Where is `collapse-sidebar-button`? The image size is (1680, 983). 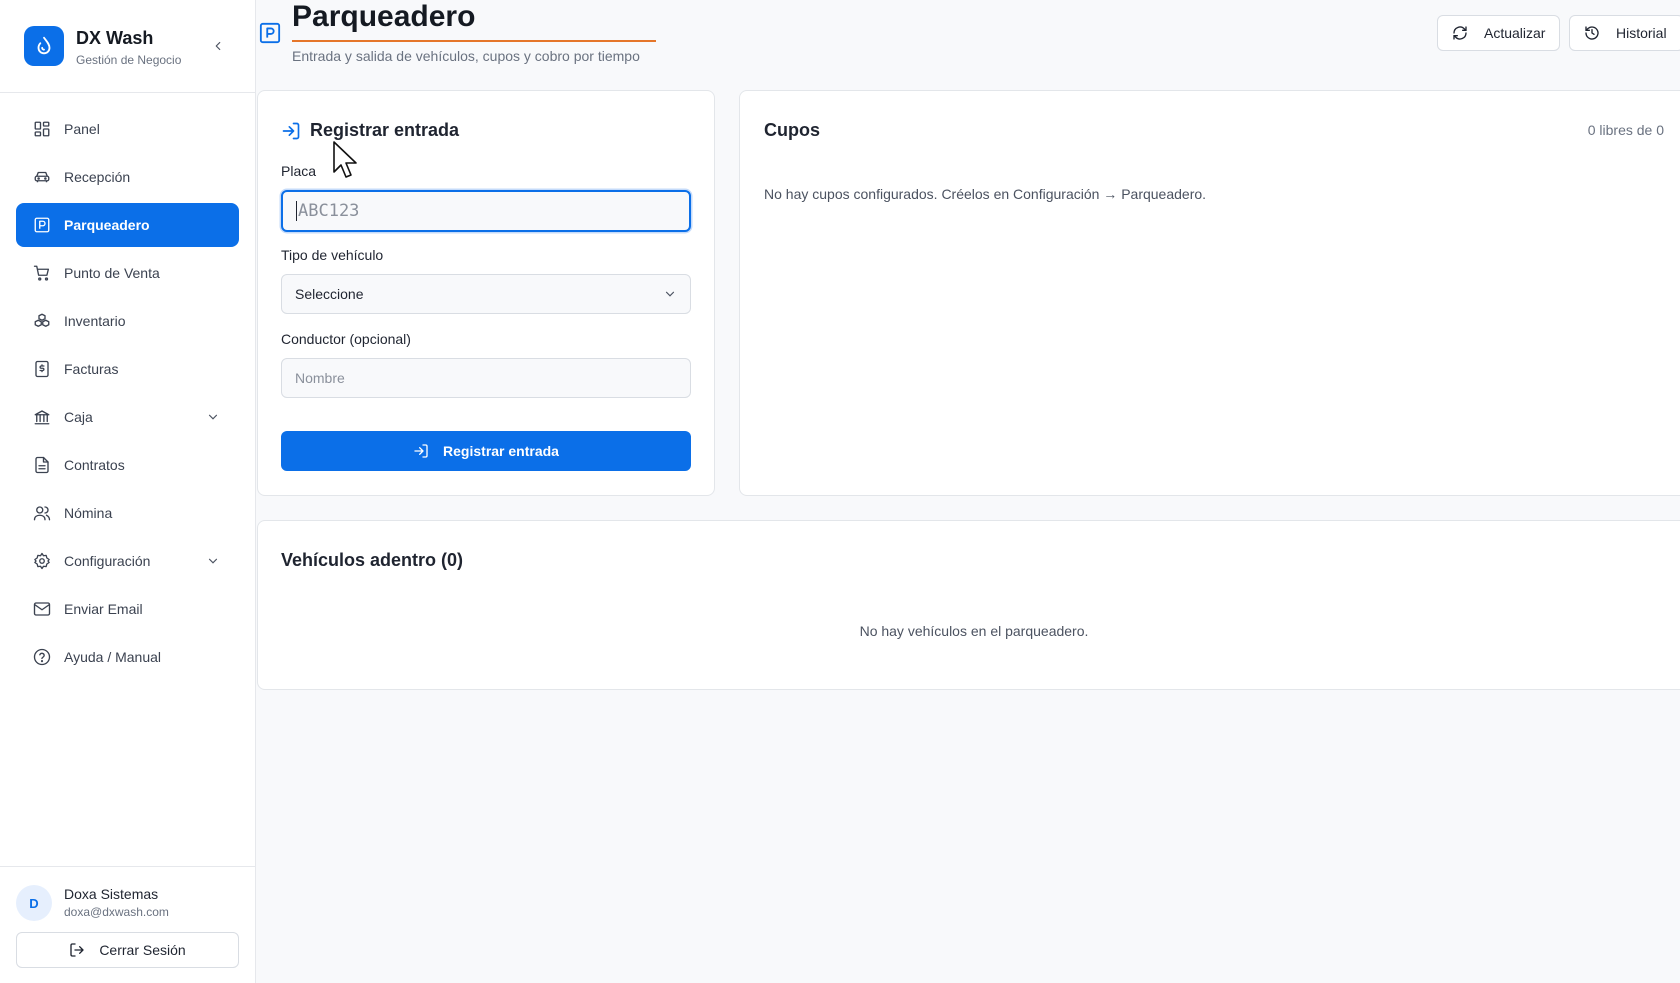 collapse-sidebar-button is located at coordinates (218, 46).